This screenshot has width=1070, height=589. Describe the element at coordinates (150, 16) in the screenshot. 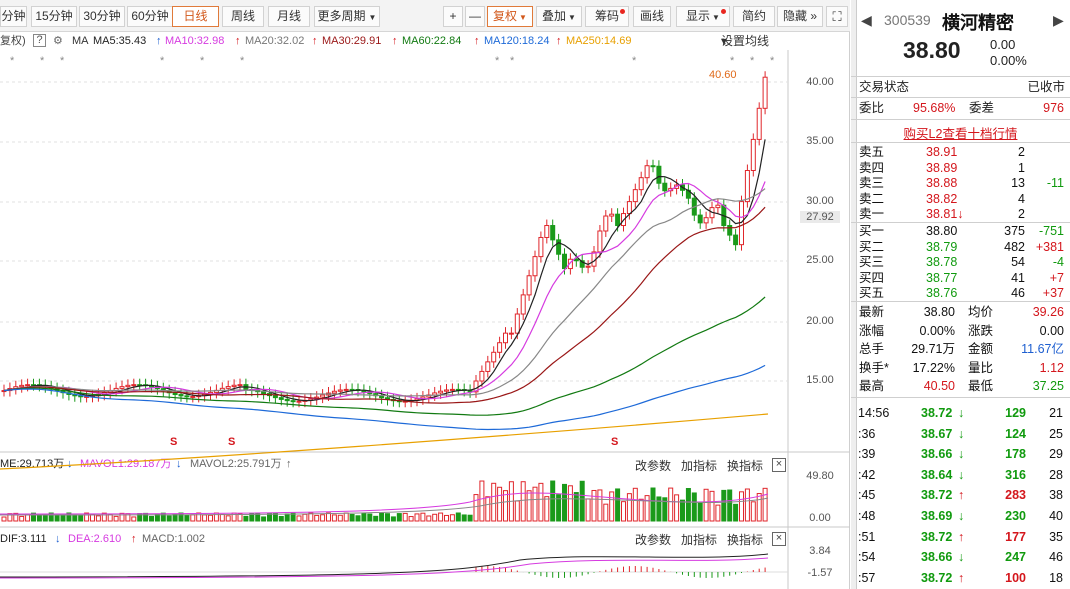

I see `period-60min-button: 60分钟` at that location.